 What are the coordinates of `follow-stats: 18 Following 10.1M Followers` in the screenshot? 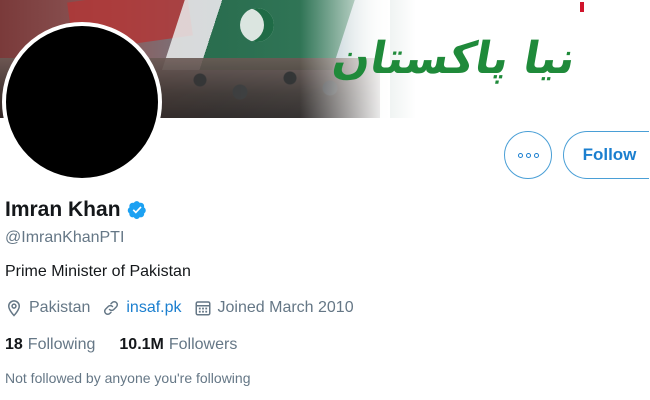 It's located at (133, 345).